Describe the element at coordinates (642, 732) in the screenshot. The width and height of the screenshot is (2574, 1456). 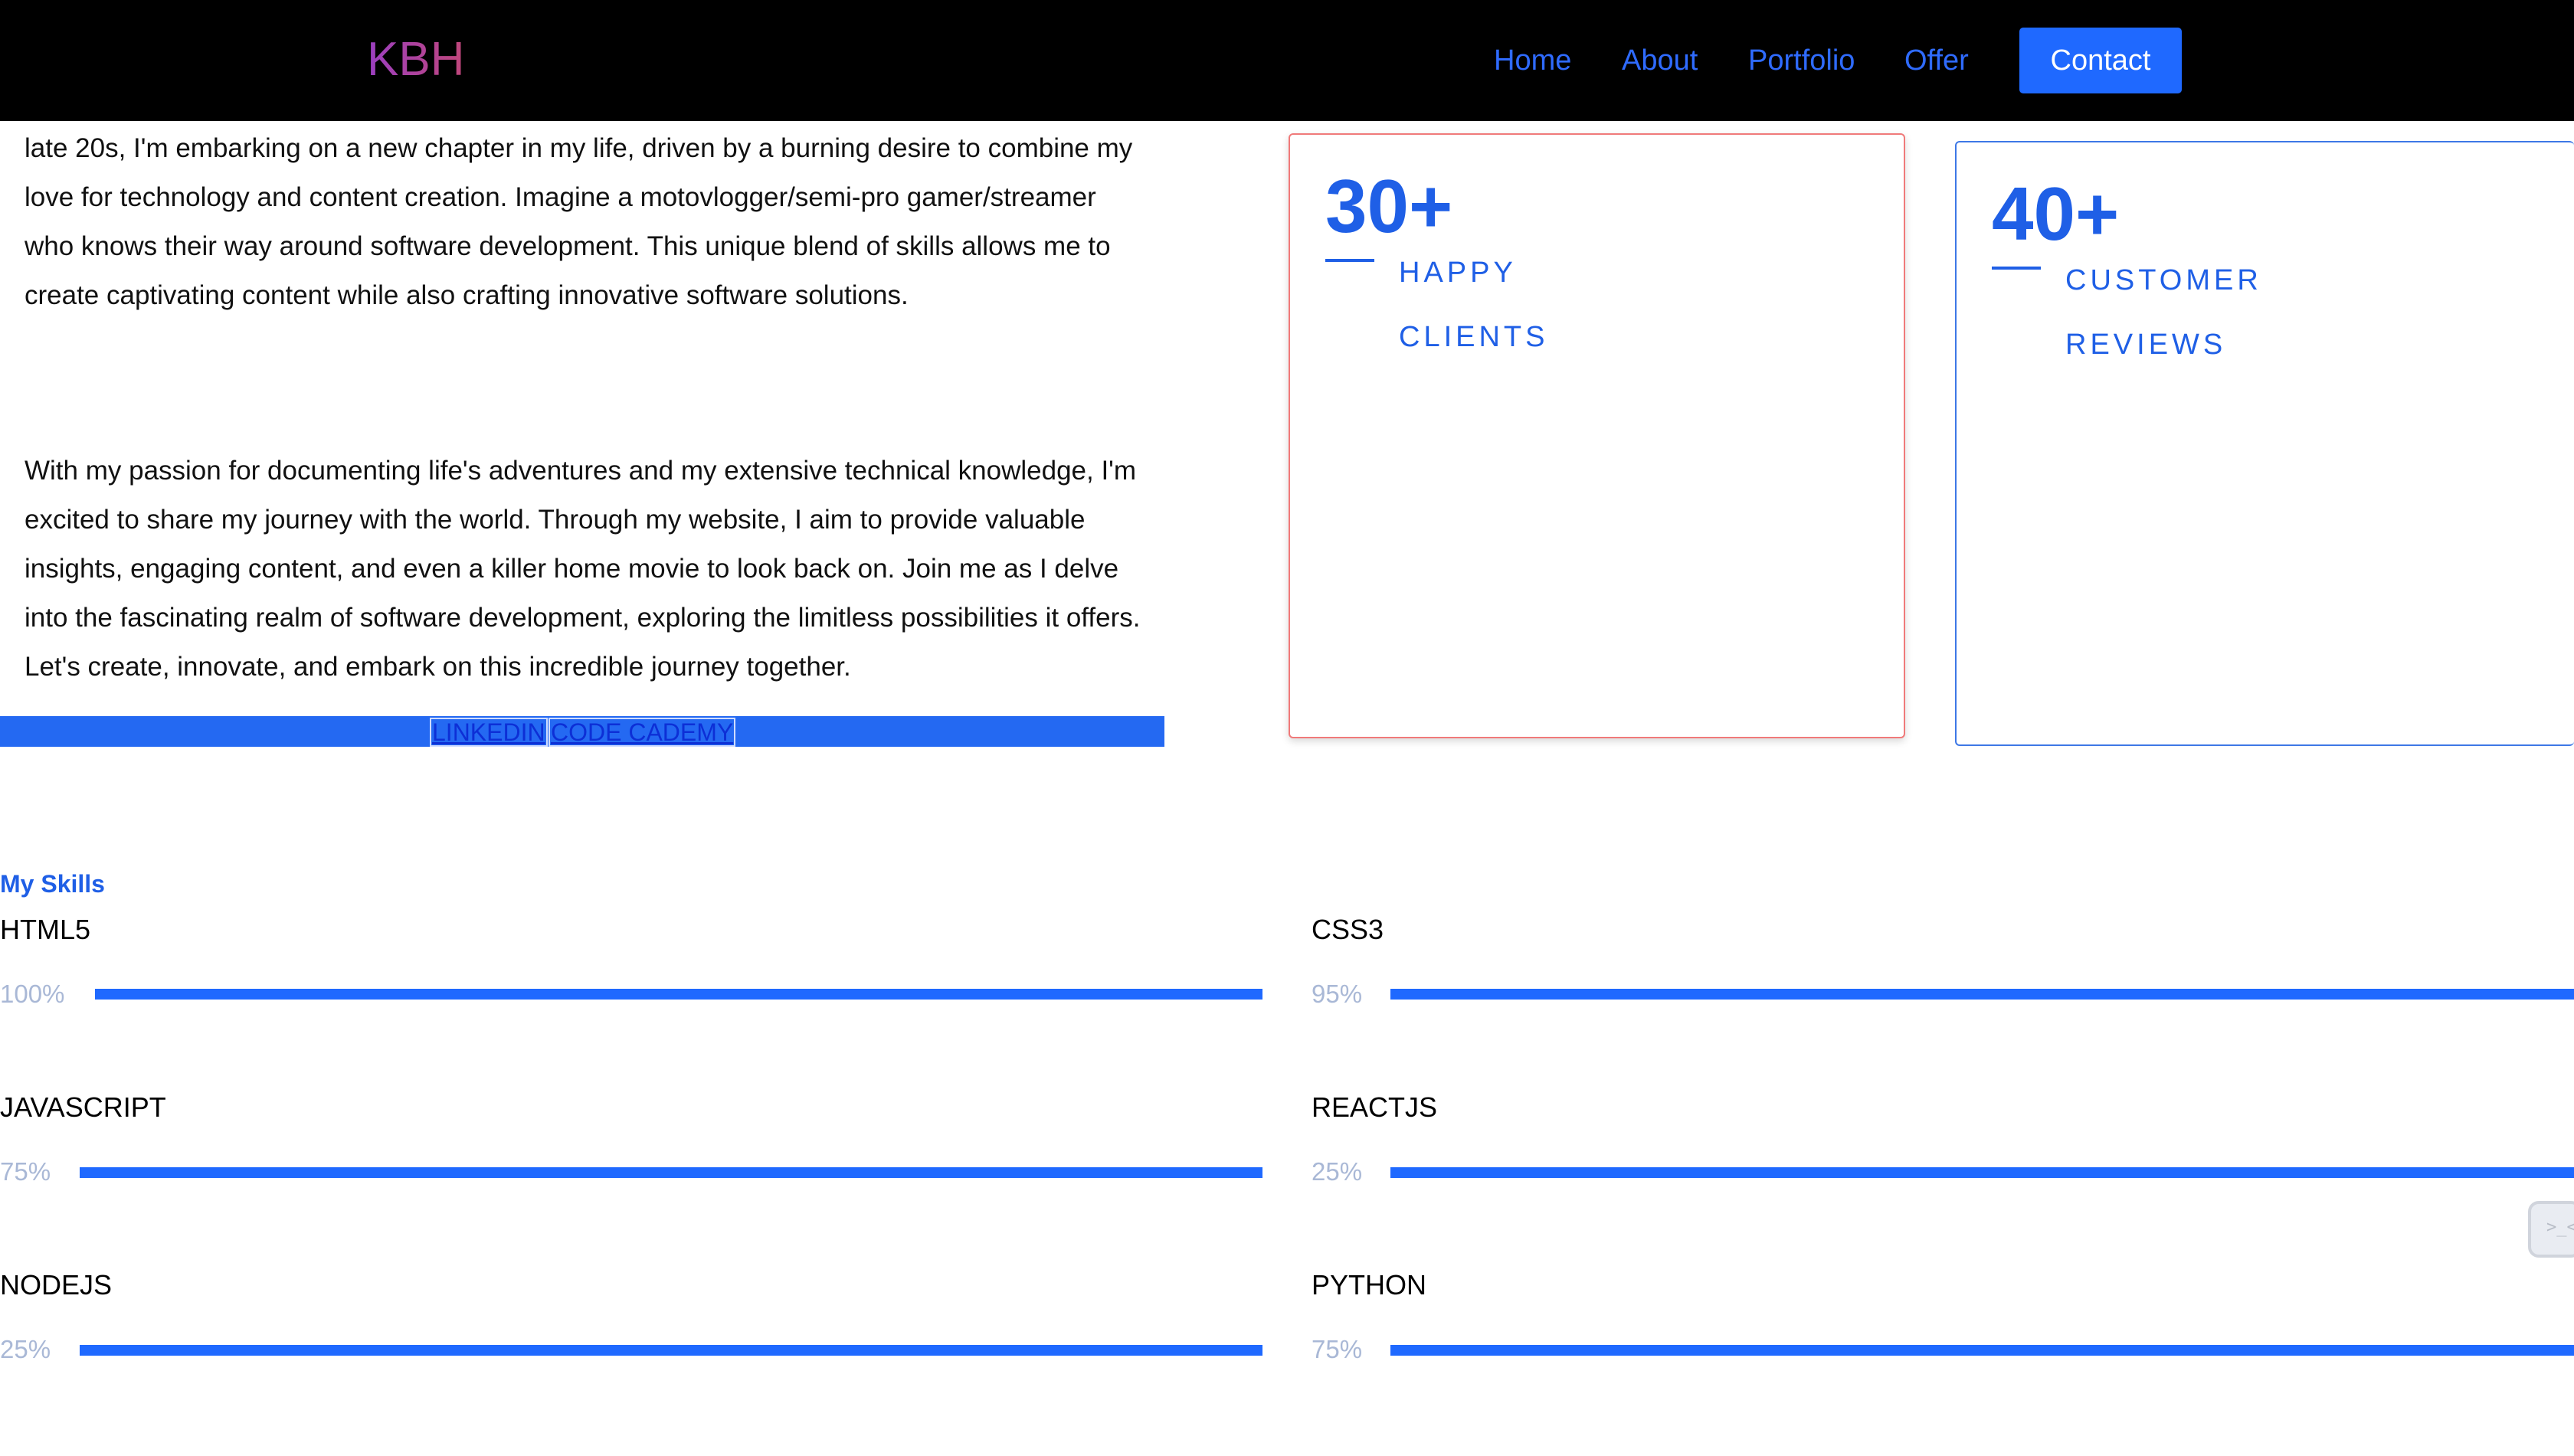
I see `codecademy-link: CODE CADEMY` at that location.